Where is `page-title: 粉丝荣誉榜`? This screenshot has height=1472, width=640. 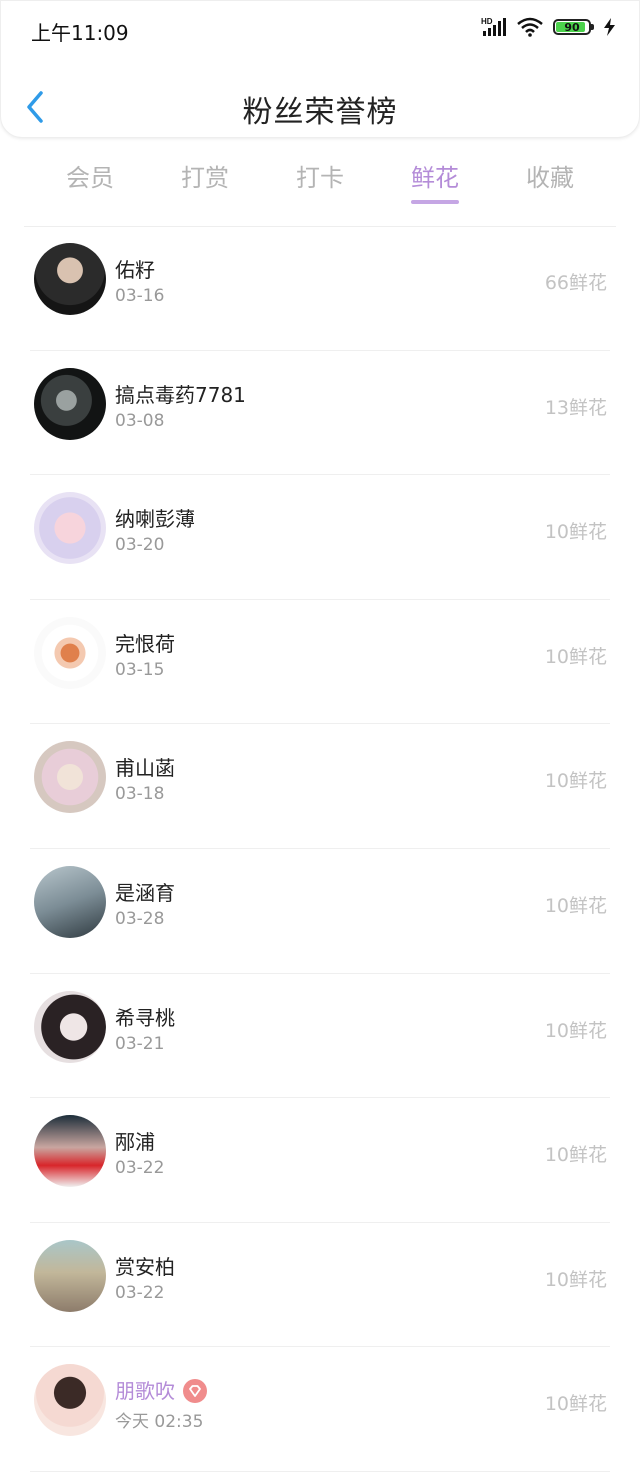 page-title: 粉丝荣誉榜 is located at coordinates (320, 112).